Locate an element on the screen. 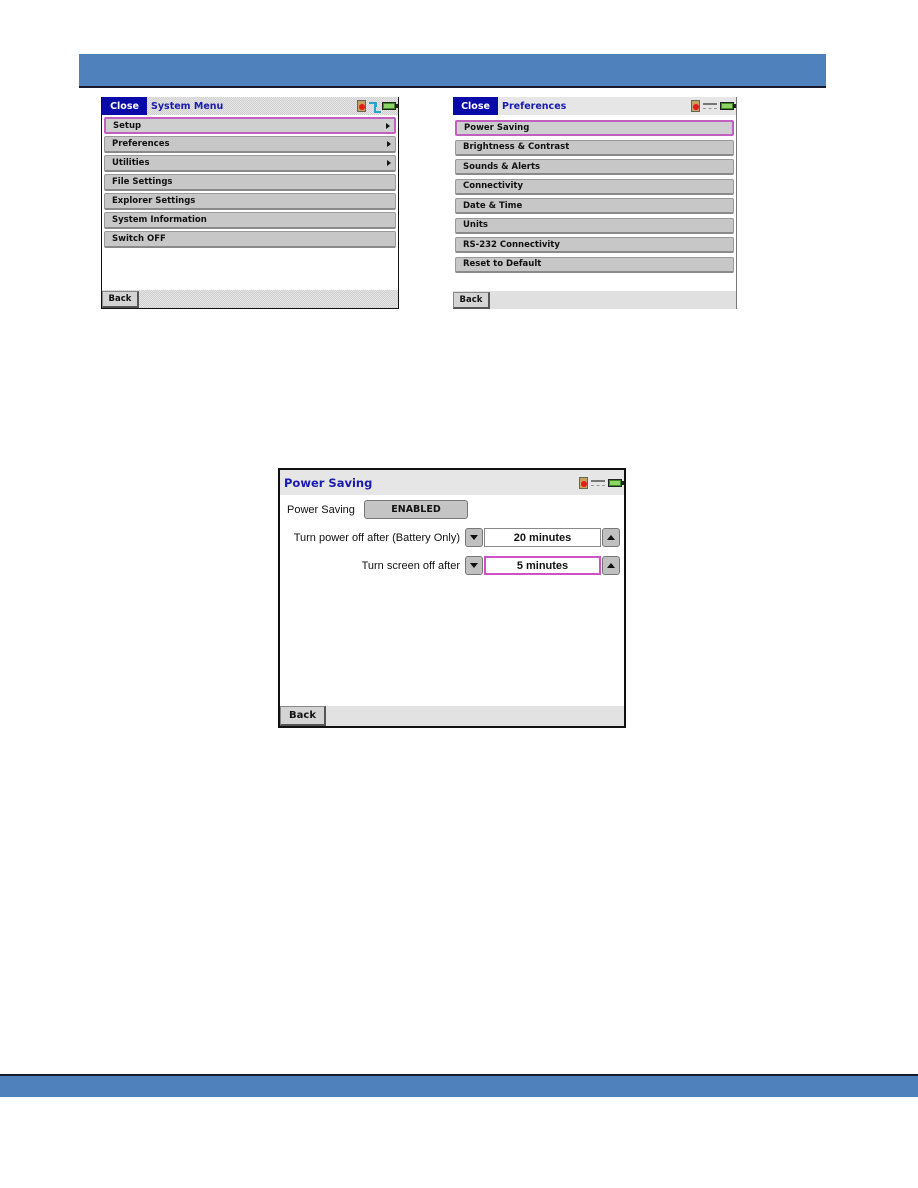 This screenshot has width=918, height=1188. power-off-spinner: 20 minutes is located at coordinates (542, 537).